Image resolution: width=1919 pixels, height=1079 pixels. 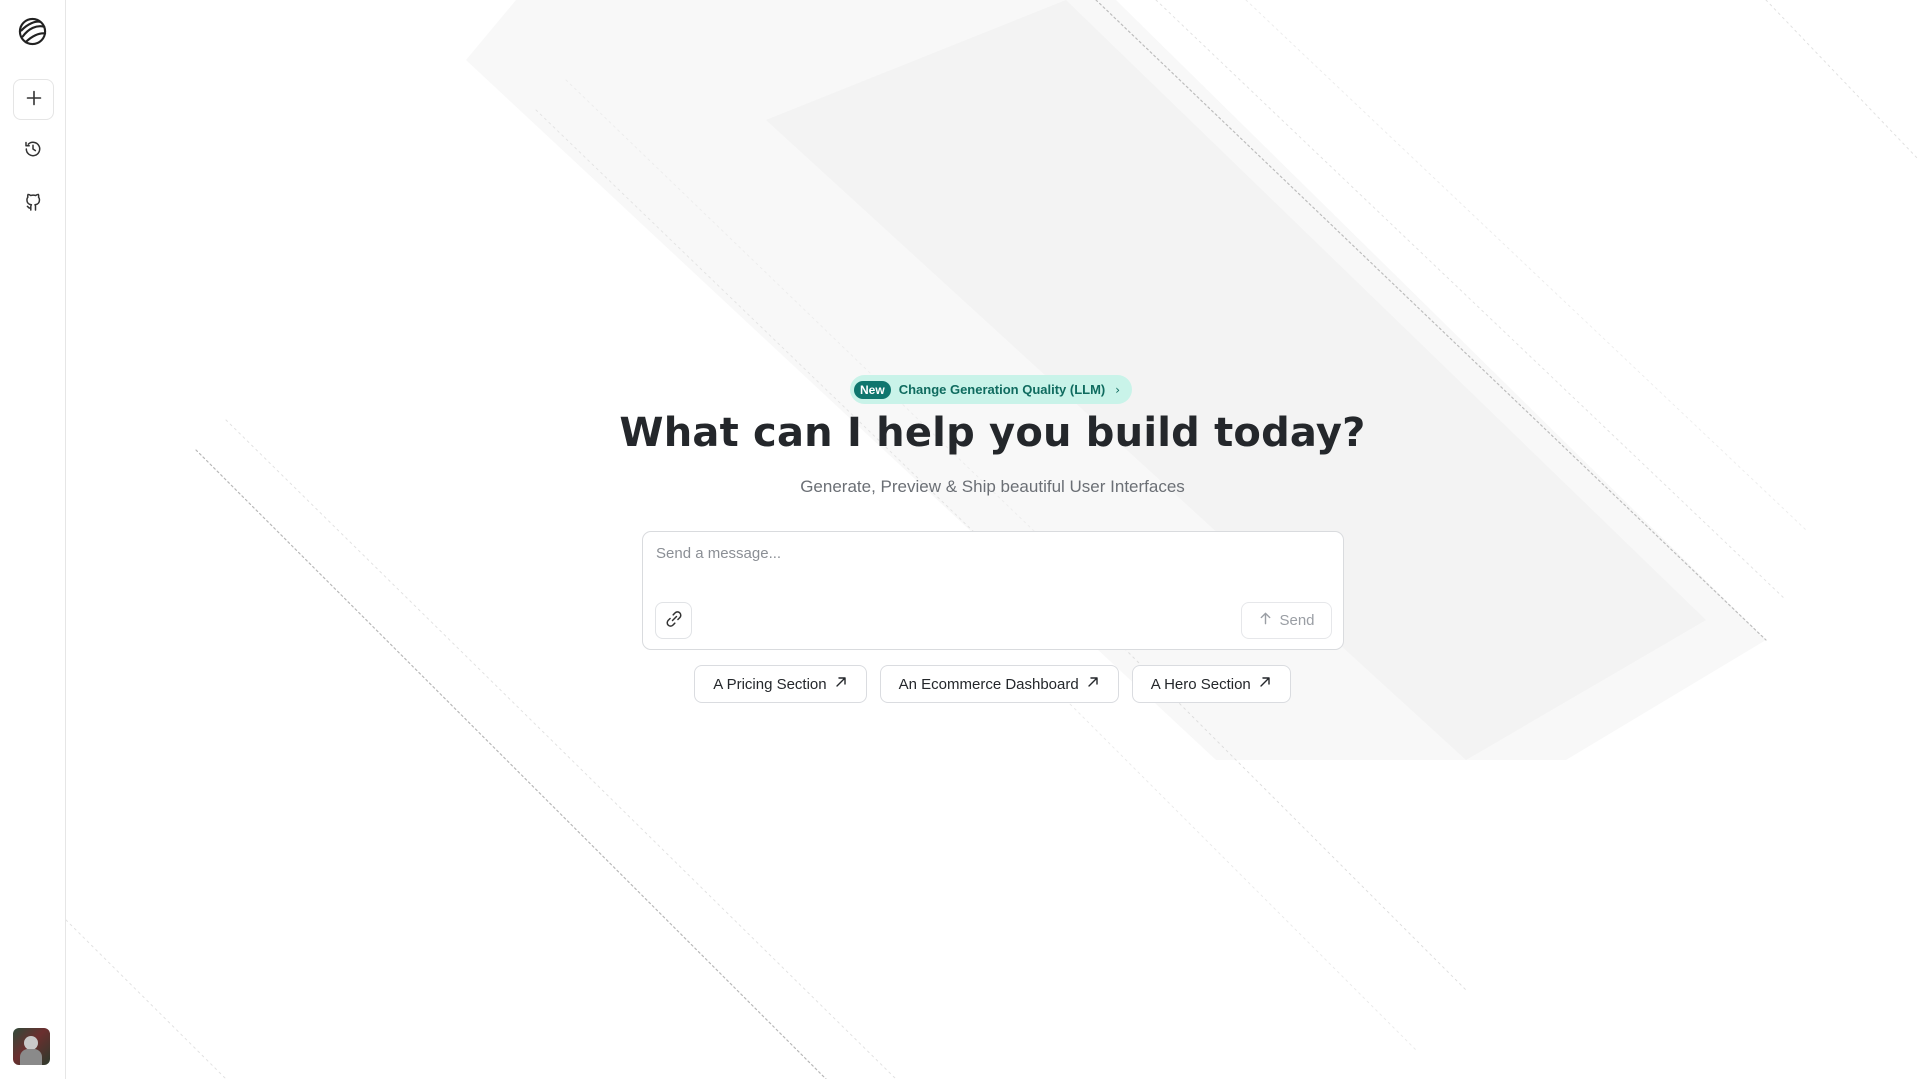 I want to click on paperclip-icon, so click(x=674, y=621).